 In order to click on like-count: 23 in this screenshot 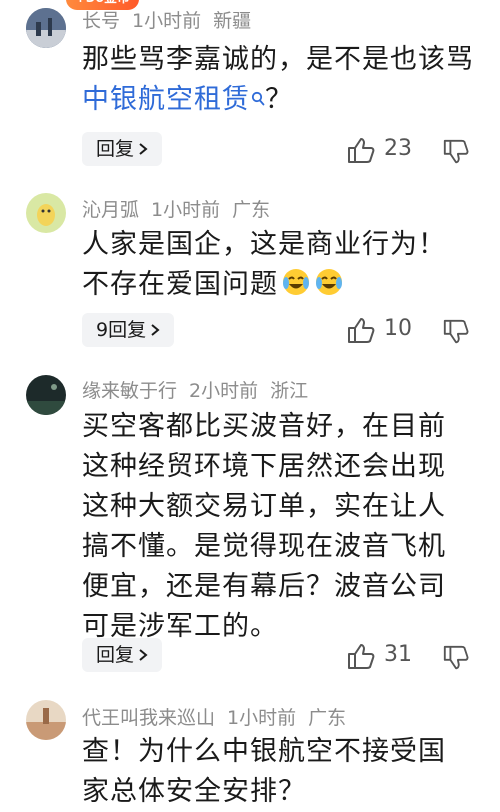, I will do `click(398, 148)`.